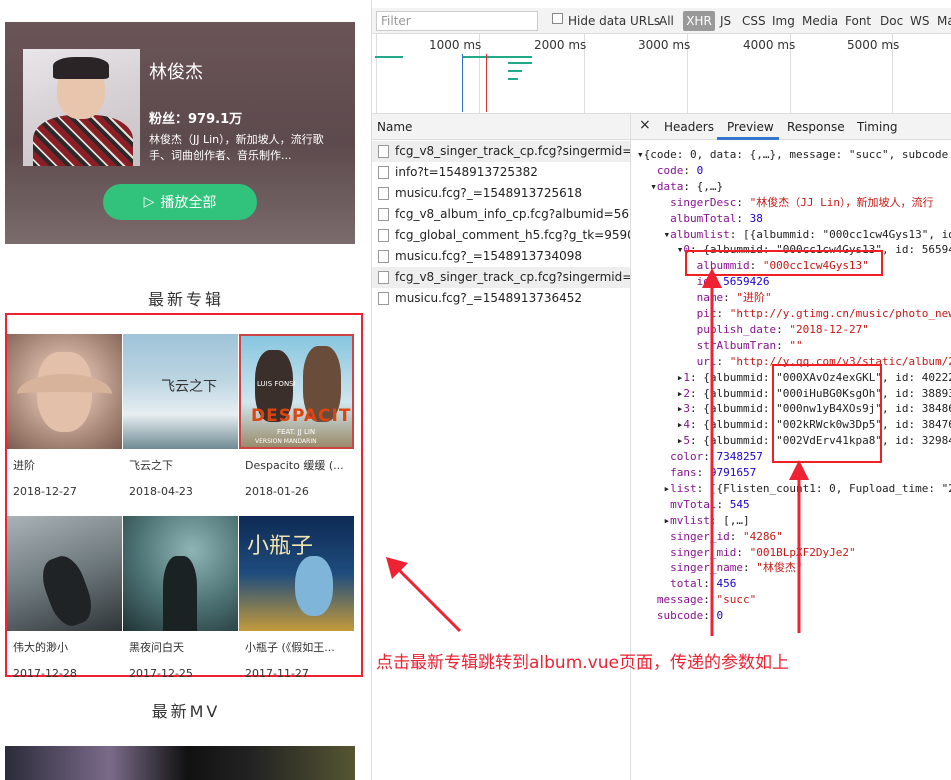 This screenshot has height=780, width=951. What do you see at coordinates (750, 127) in the screenshot?
I see `tab-preview: Preview` at bounding box center [750, 127].